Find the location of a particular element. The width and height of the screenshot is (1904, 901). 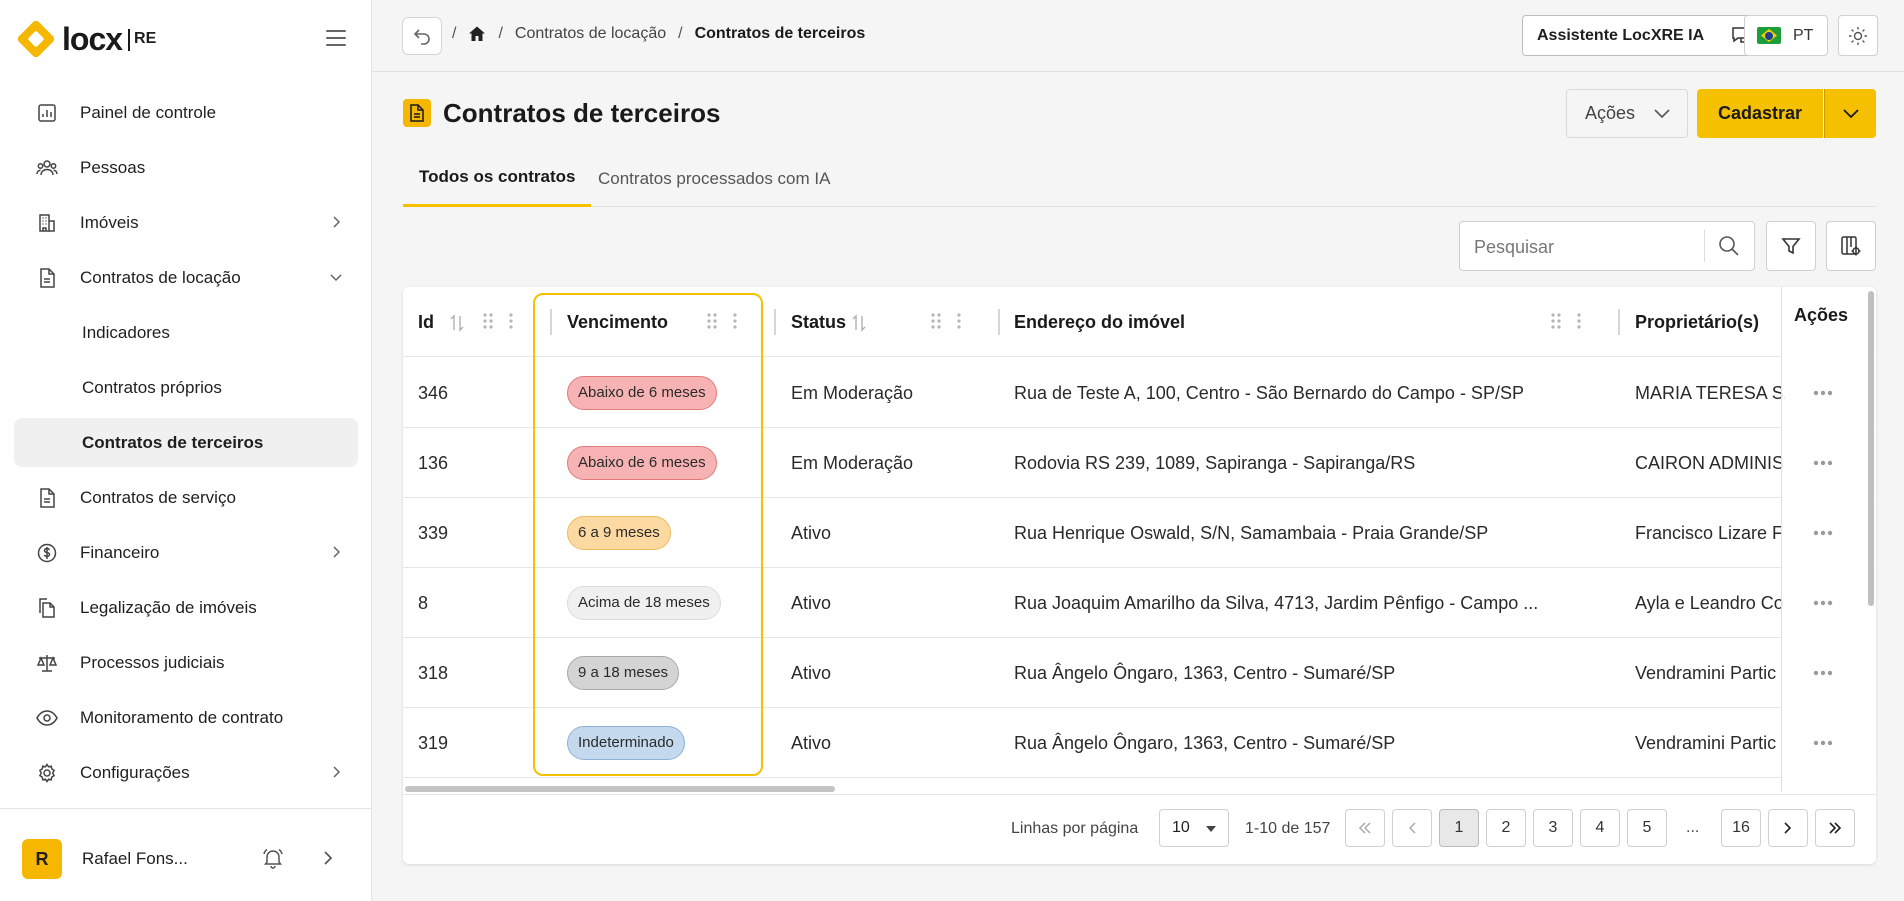

tab-todos-contratos: Todos os contratos is located at coordinates (497, 178).